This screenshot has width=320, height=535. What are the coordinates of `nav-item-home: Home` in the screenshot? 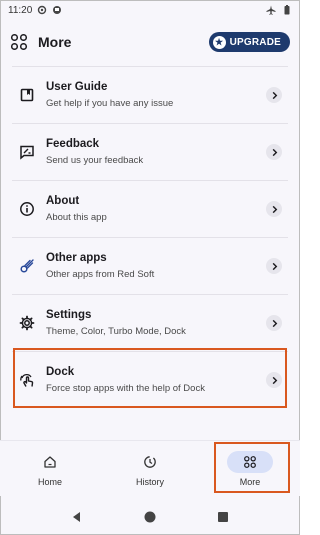 It's located at (50, 468).